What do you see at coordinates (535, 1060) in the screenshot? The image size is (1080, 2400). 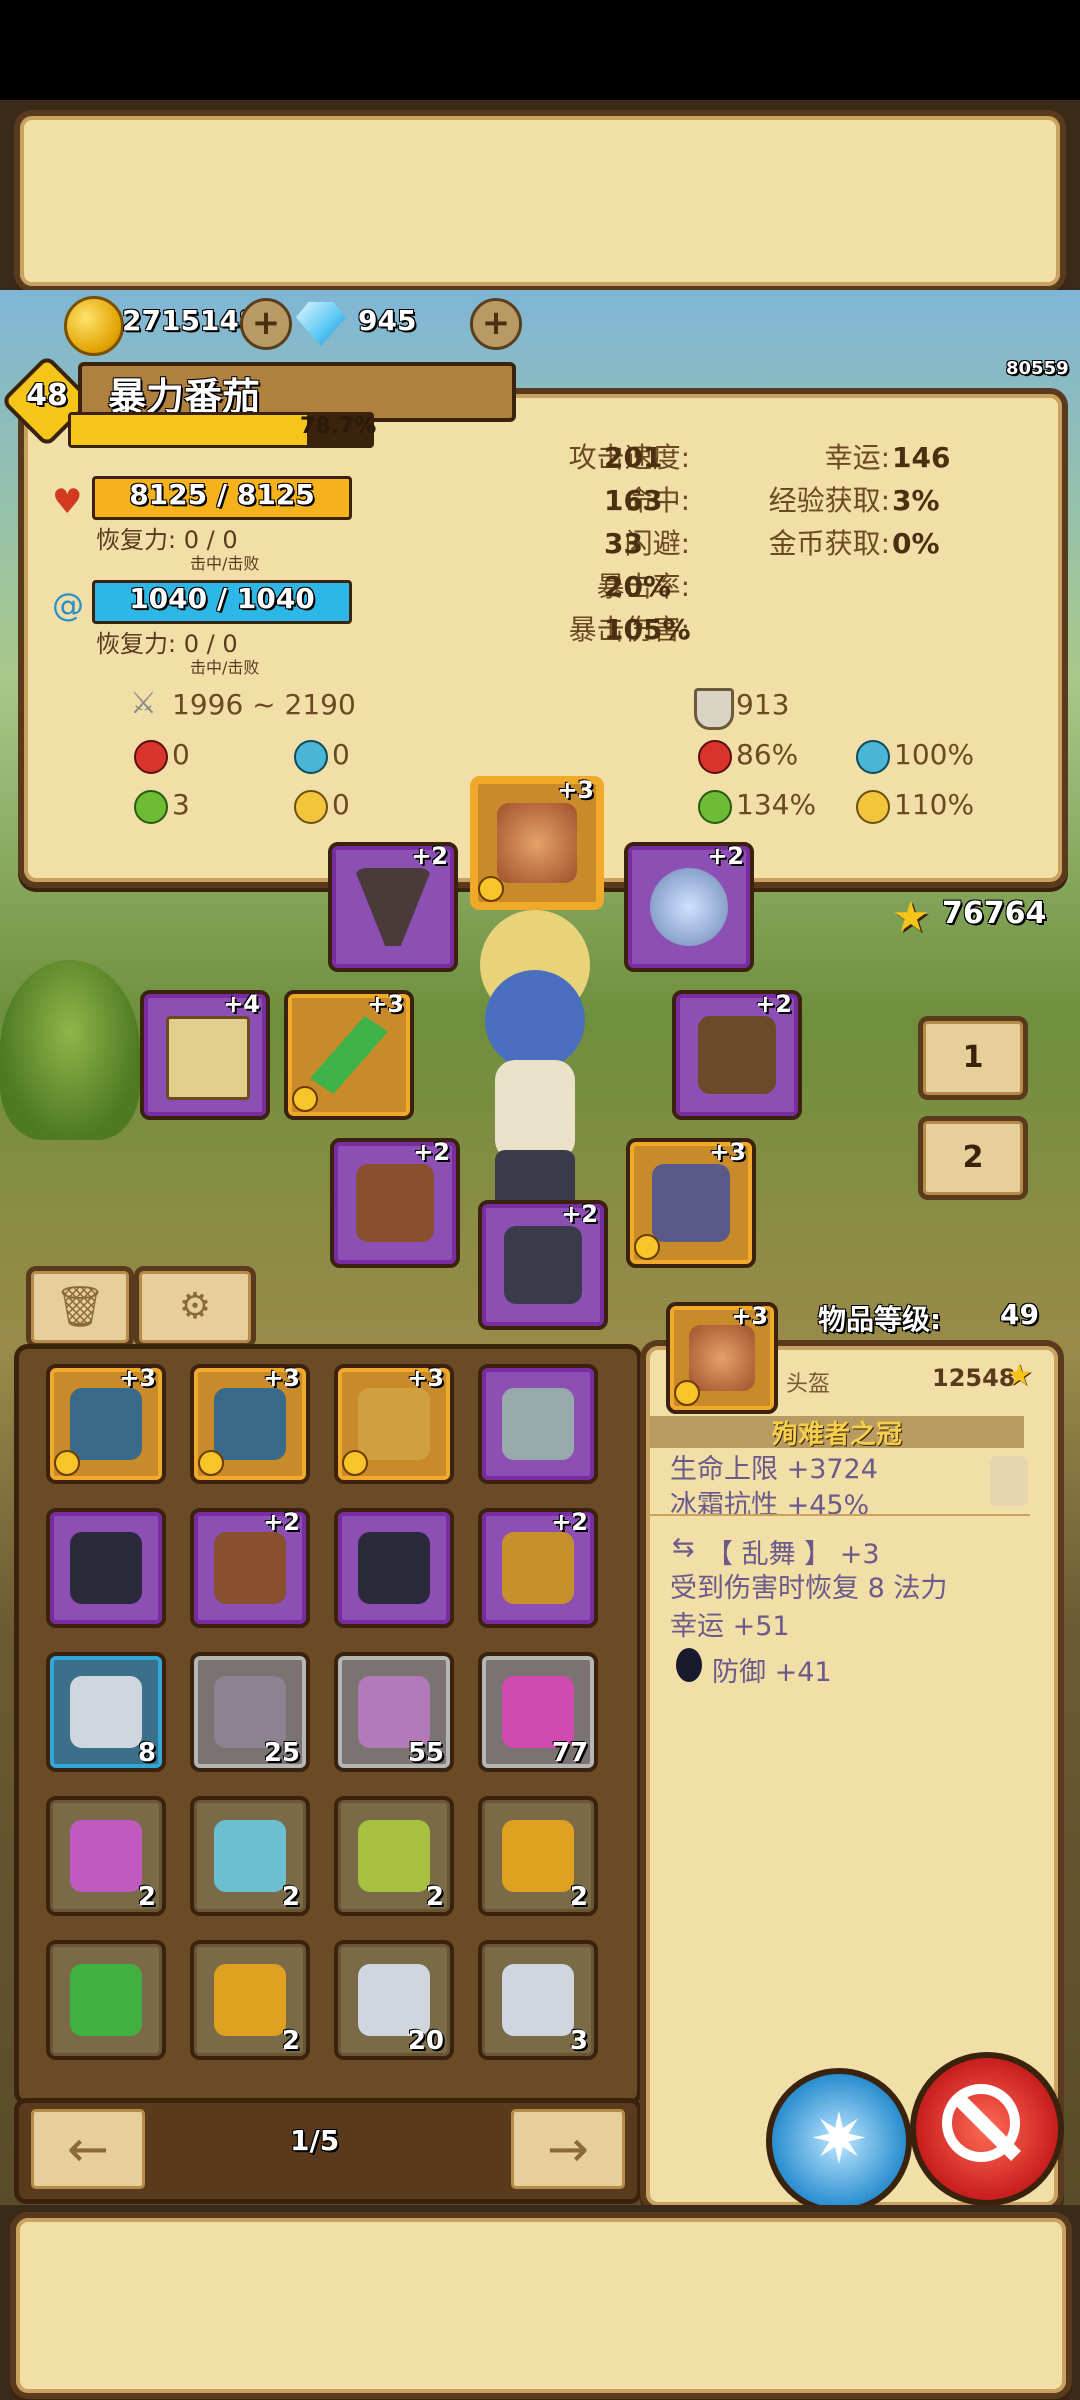 I see `hero-character` at bounding box center [535, 1060].